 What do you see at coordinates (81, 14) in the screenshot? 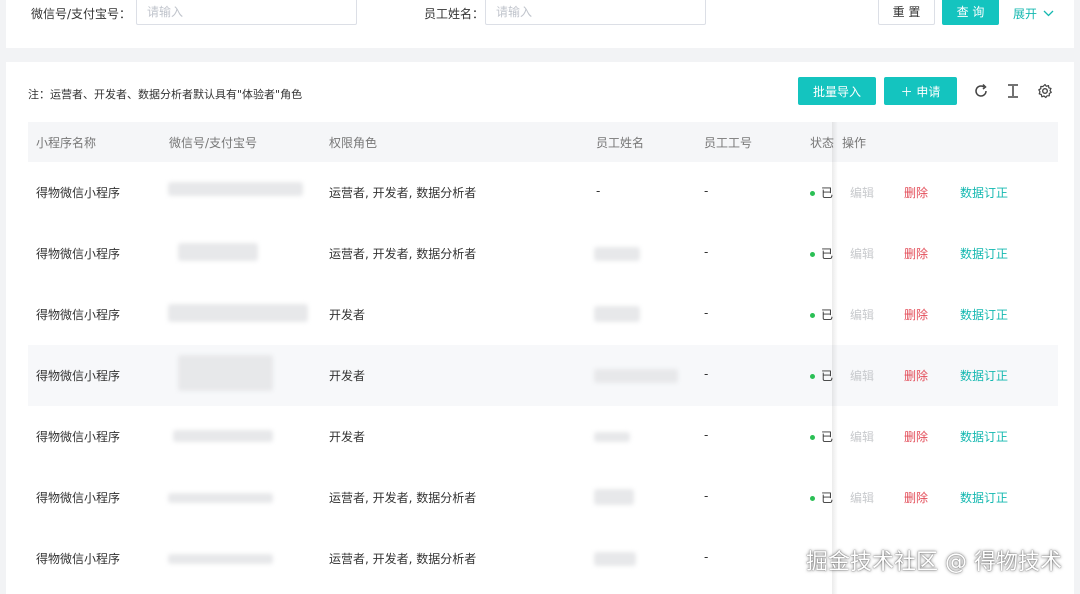
I see `account-label: 微信号/支付宝号：` at bounding box center [81, 14].